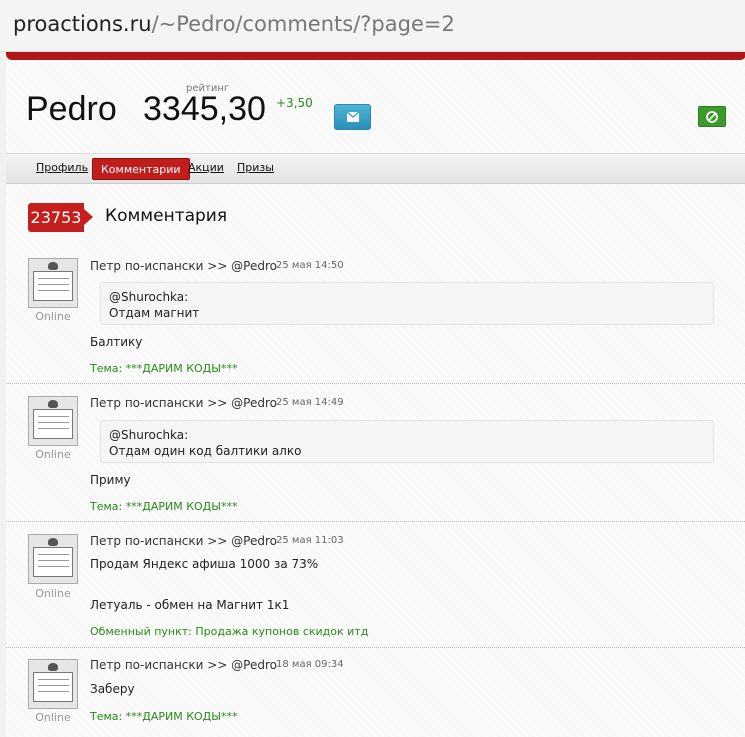 Image resolution: width=745 pixels, height=737 pixels. What do you see at coordinates (141, 631) in the screenshot?
I see `topic-prefix: Обменный пункт:` at bounding box center [141, 631].